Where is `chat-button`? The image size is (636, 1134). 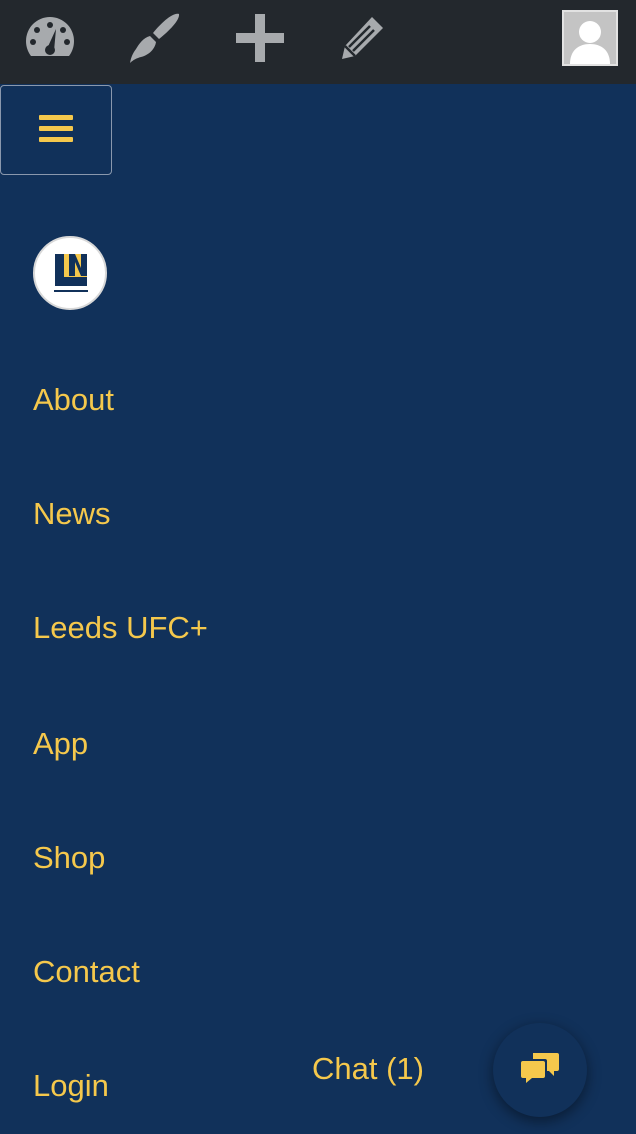 chat-button is located at coordinates (540, 1070).